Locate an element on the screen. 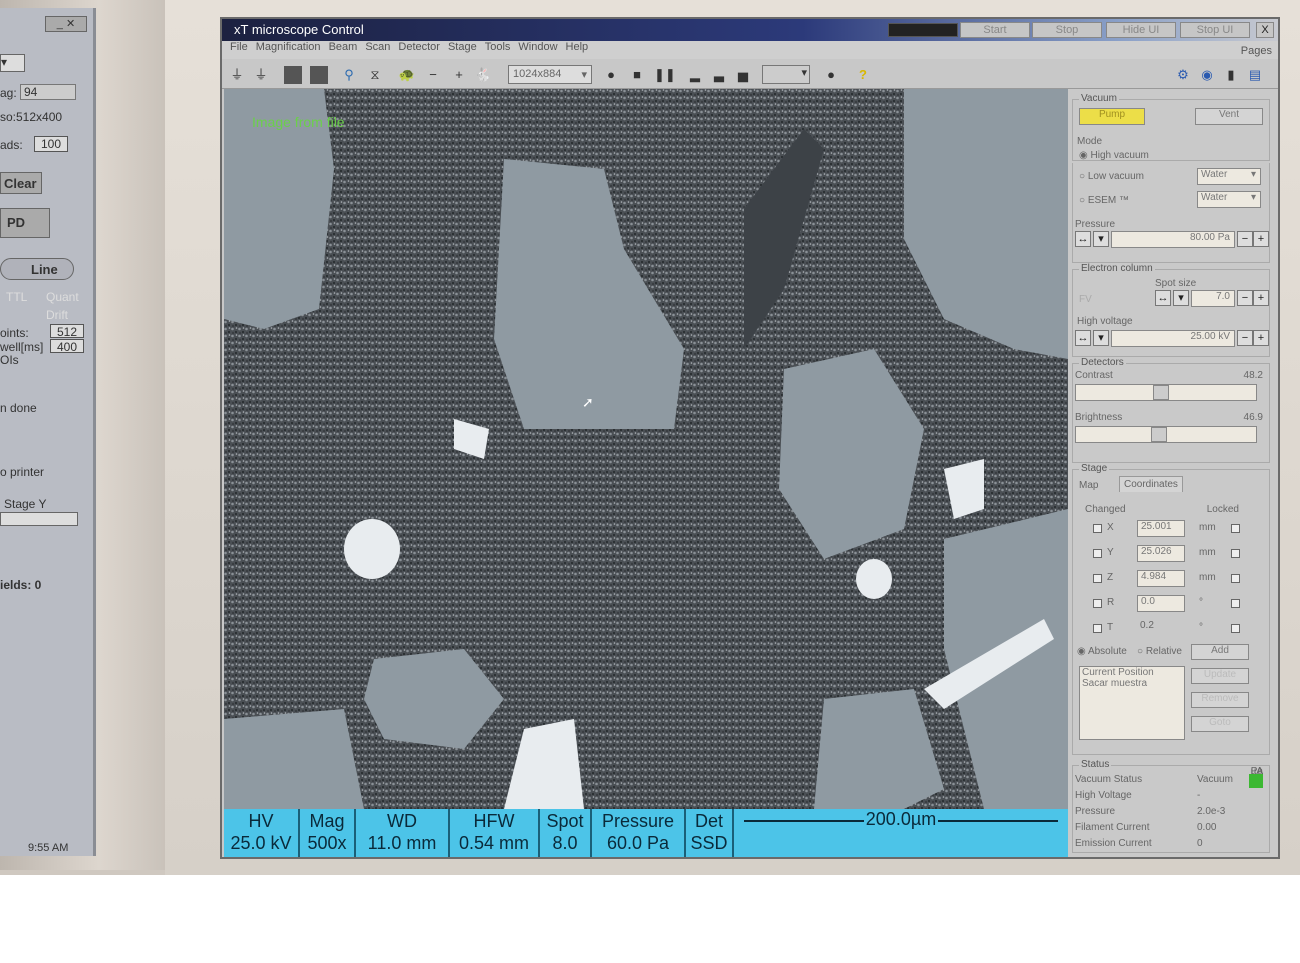  layout-icon: ▤ is located at coordinates (1255, 75).